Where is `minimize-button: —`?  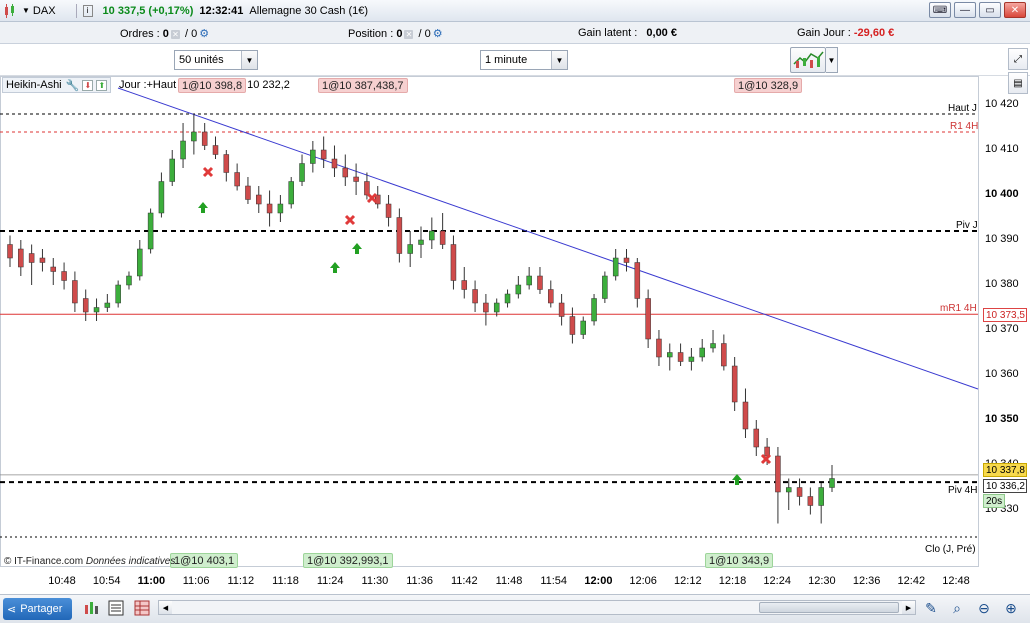
minimize-button: — is located at coordinates (965, 10).